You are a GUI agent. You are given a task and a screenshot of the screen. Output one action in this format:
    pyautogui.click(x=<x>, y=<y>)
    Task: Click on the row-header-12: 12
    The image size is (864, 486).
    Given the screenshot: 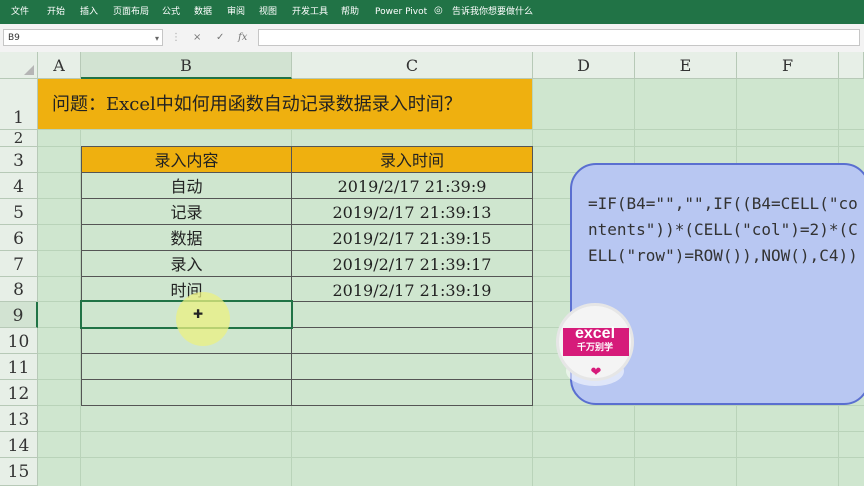 What is the action you would take?
    pyautogui.click(x=19, y=393)
    